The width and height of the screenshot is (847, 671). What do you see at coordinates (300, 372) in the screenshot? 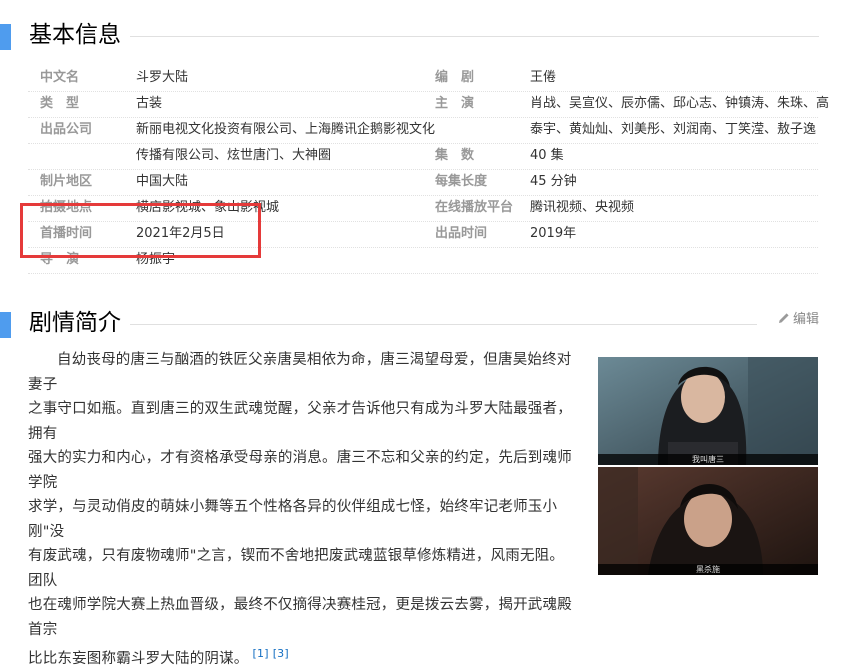
I see `synopsis-line: 自幼丧母的唐三与酗酒的铁匠父亲唐昊相依为命，唐三渴望母爱，但唐昊始终对妻子` at bounding box center [300, 372].